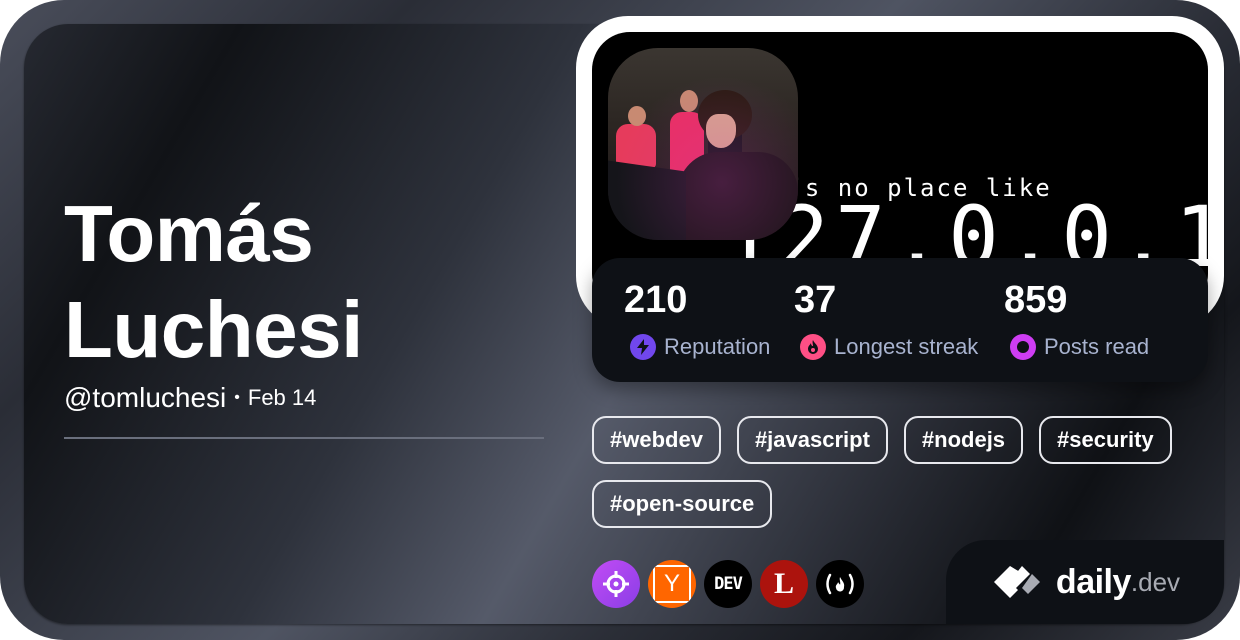  What do you see at coordinates (189, 233) in the screenshot?
I see `name-first: Tomás` at bounding box center [189, 233].